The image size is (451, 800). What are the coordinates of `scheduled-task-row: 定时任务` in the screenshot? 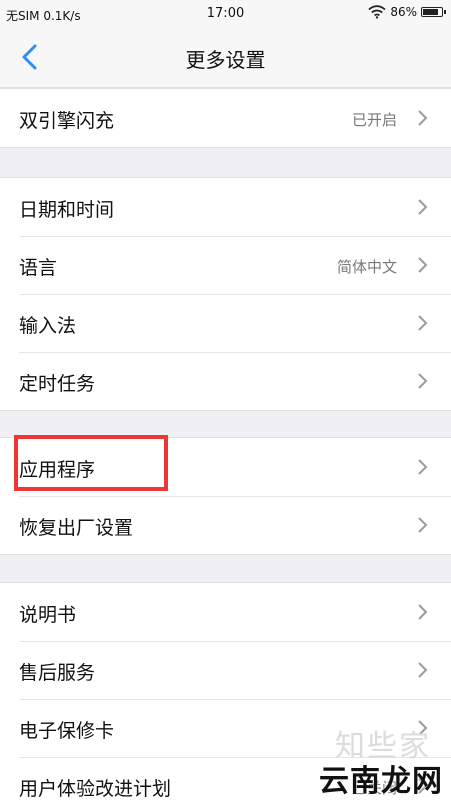 It's located at (225, 381).